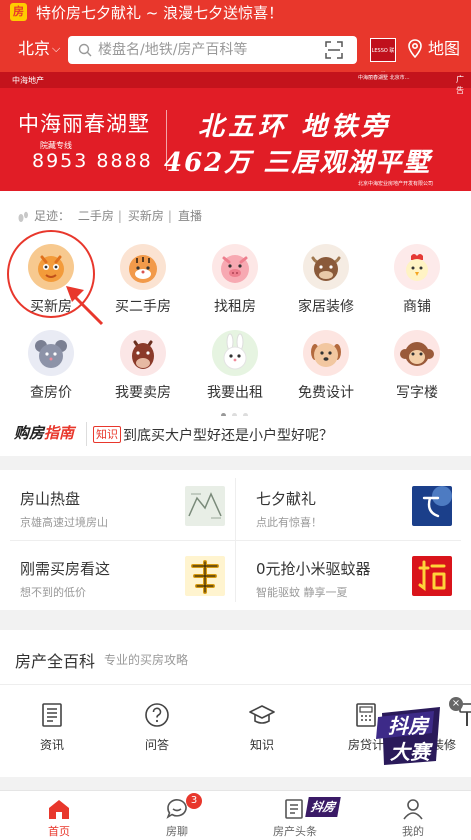 The image size is (471, 840). What do you see at coordinates (146, 660) in the screenshot?
I see `encyclopedia-subtitle: 专业的买房攻略` at bounding box center [146, 660].